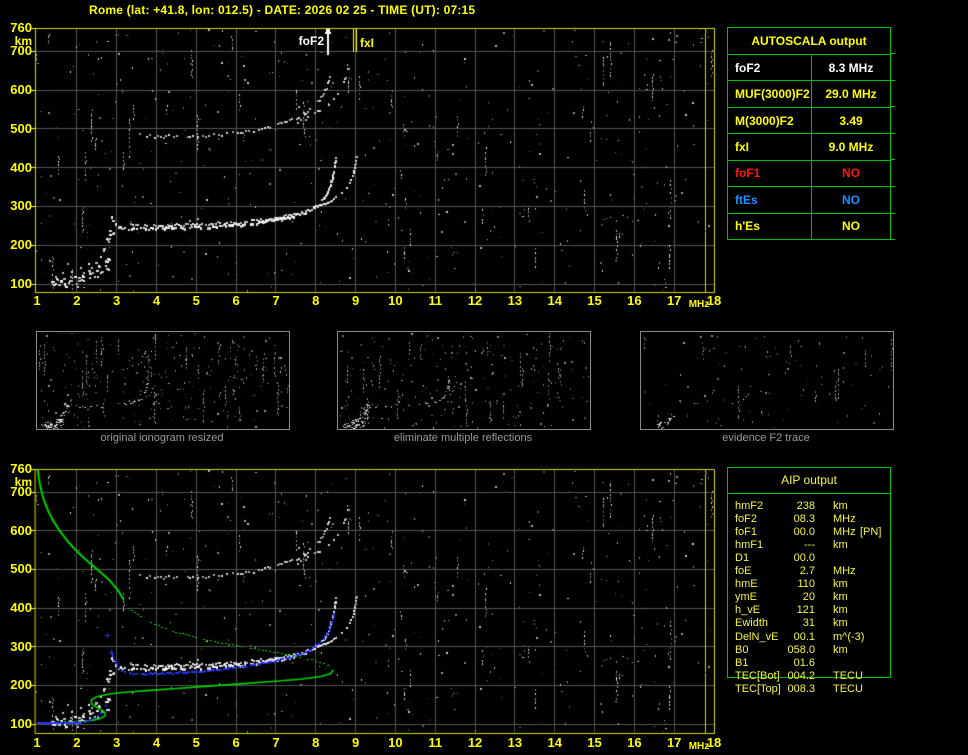 This screenshot has height=755, width=968. What do you see at coordinates (475, 300) in the screenshot?
I see `x-tick-label: 12` at bounding box center [475, 300].